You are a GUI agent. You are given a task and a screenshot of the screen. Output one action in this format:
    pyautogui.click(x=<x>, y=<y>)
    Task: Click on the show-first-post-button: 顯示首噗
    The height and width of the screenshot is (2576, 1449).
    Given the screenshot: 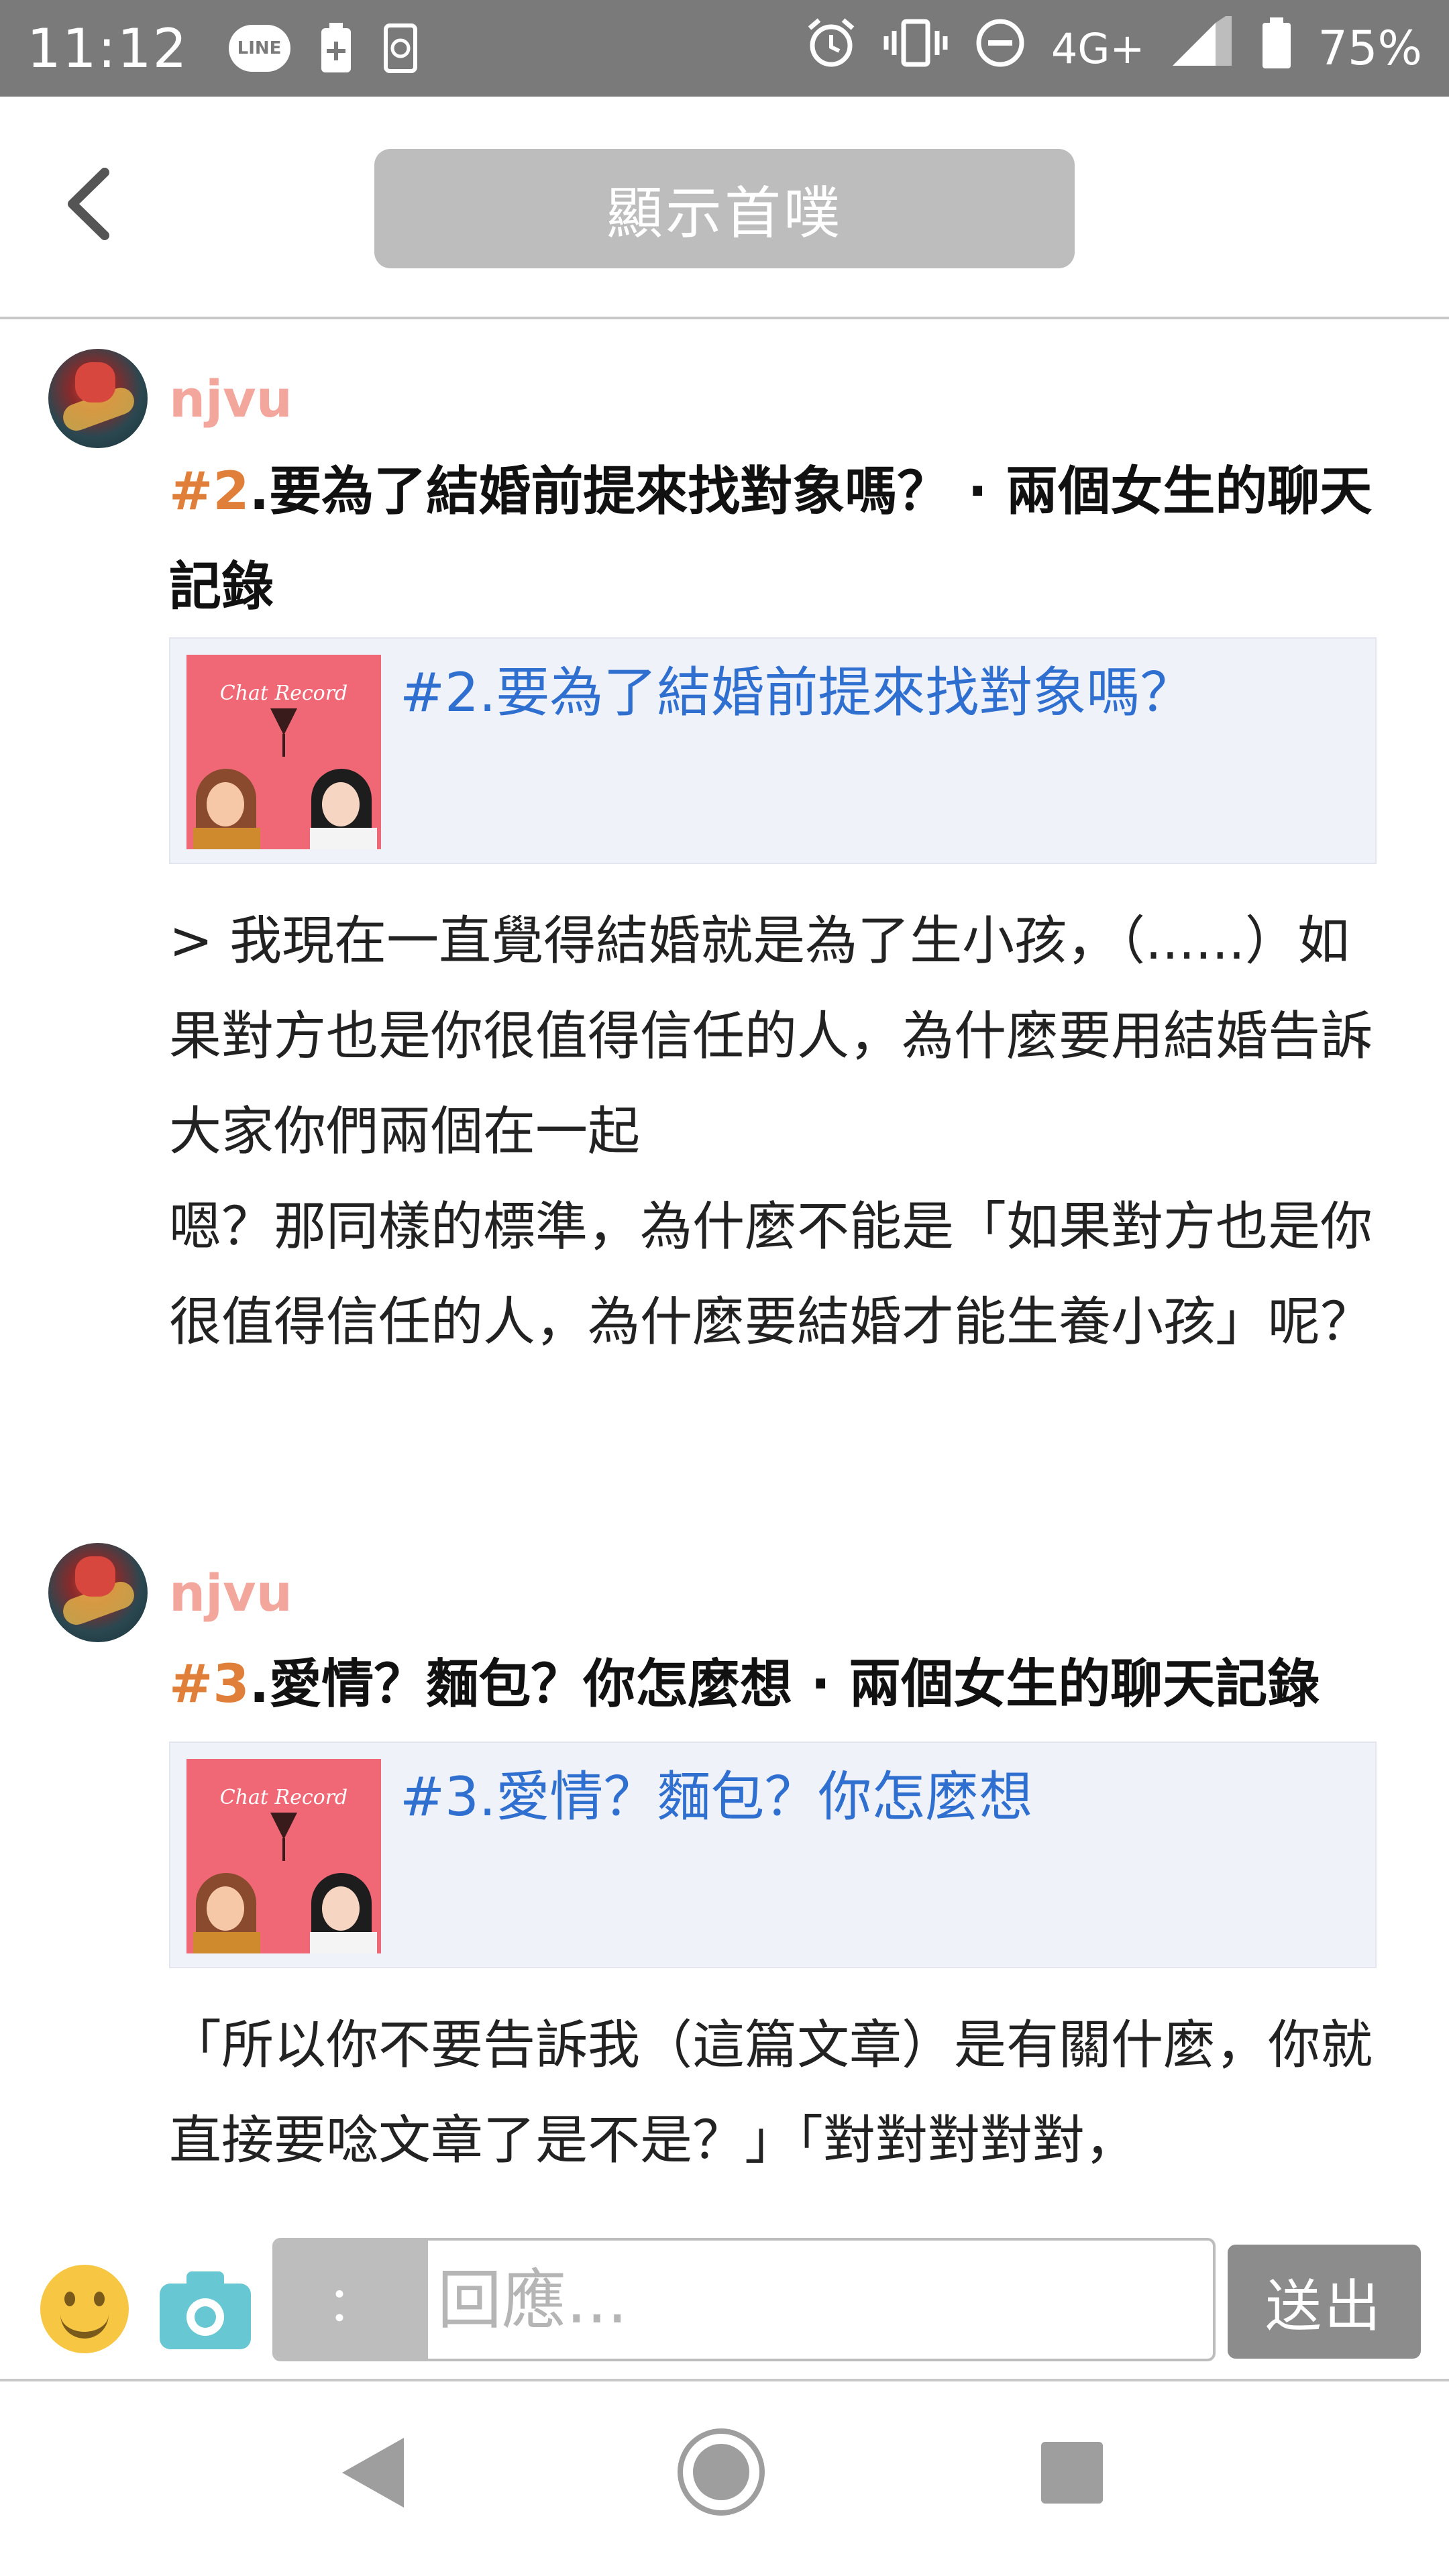 What is the action you would take?
    pyautogui.click(x=724, y=208)
    